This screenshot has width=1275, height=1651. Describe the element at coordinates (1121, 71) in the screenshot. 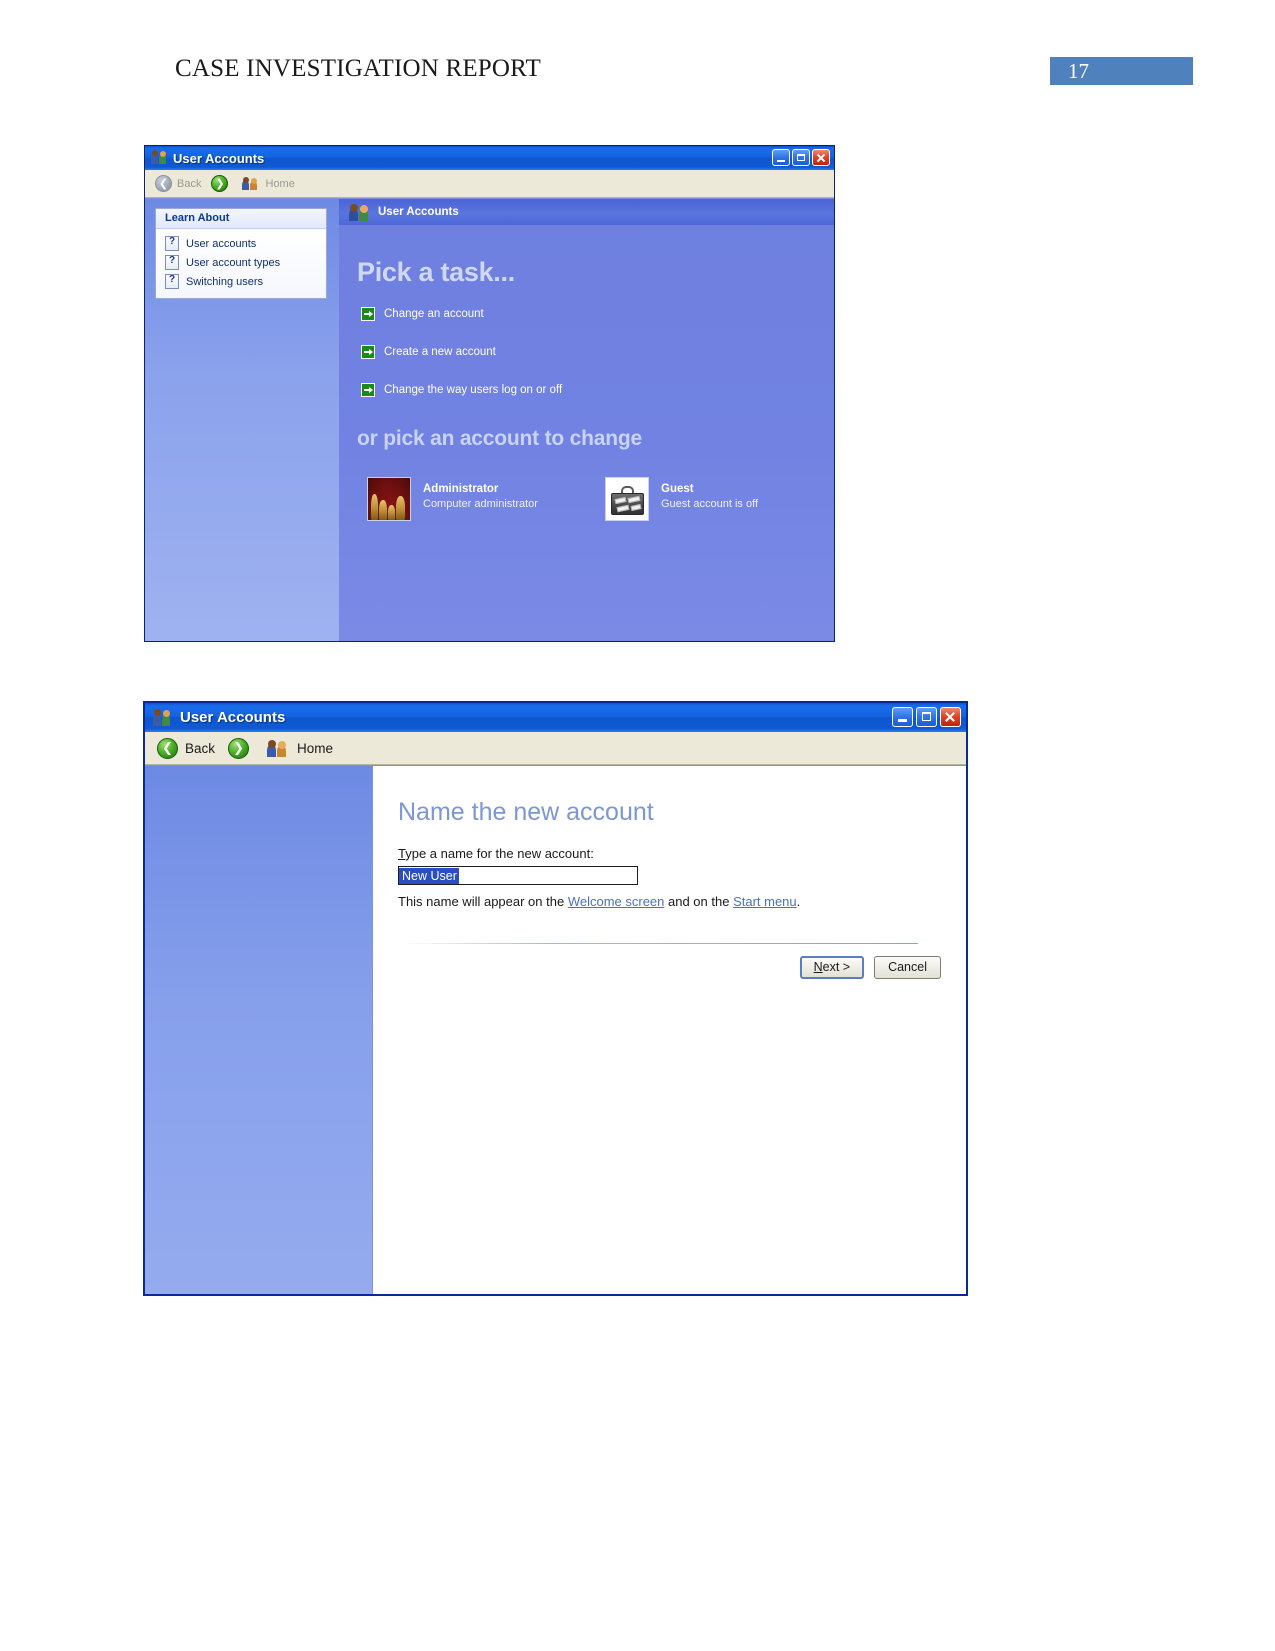

I see `page-number-badge: 17` at that location.